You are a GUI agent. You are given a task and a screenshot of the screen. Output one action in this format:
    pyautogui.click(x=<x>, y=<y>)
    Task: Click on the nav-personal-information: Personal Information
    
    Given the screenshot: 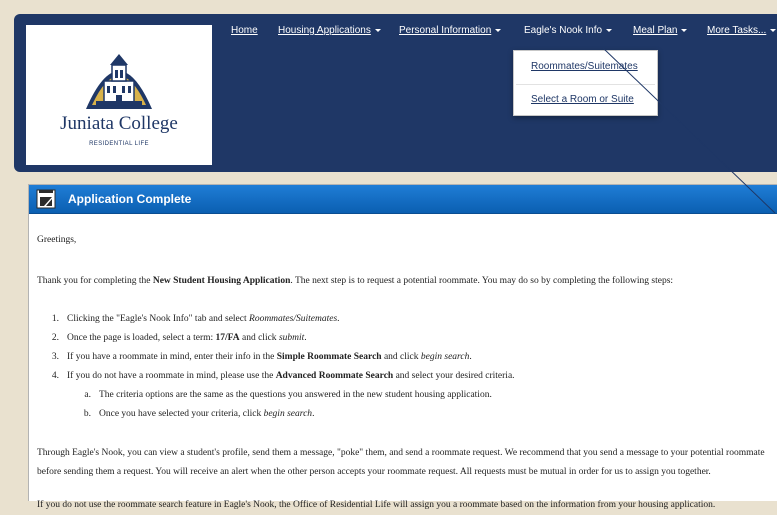 What is the action you would take?
    pyautogui.click(x=450, y=30)
    